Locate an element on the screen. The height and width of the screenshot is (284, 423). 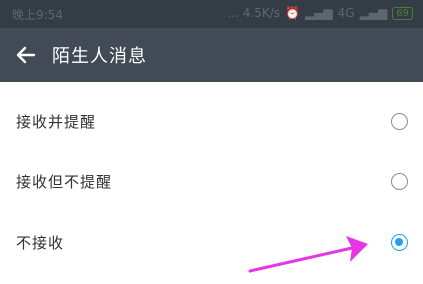
back-arrow-icon is located at coordinates (26, 55).